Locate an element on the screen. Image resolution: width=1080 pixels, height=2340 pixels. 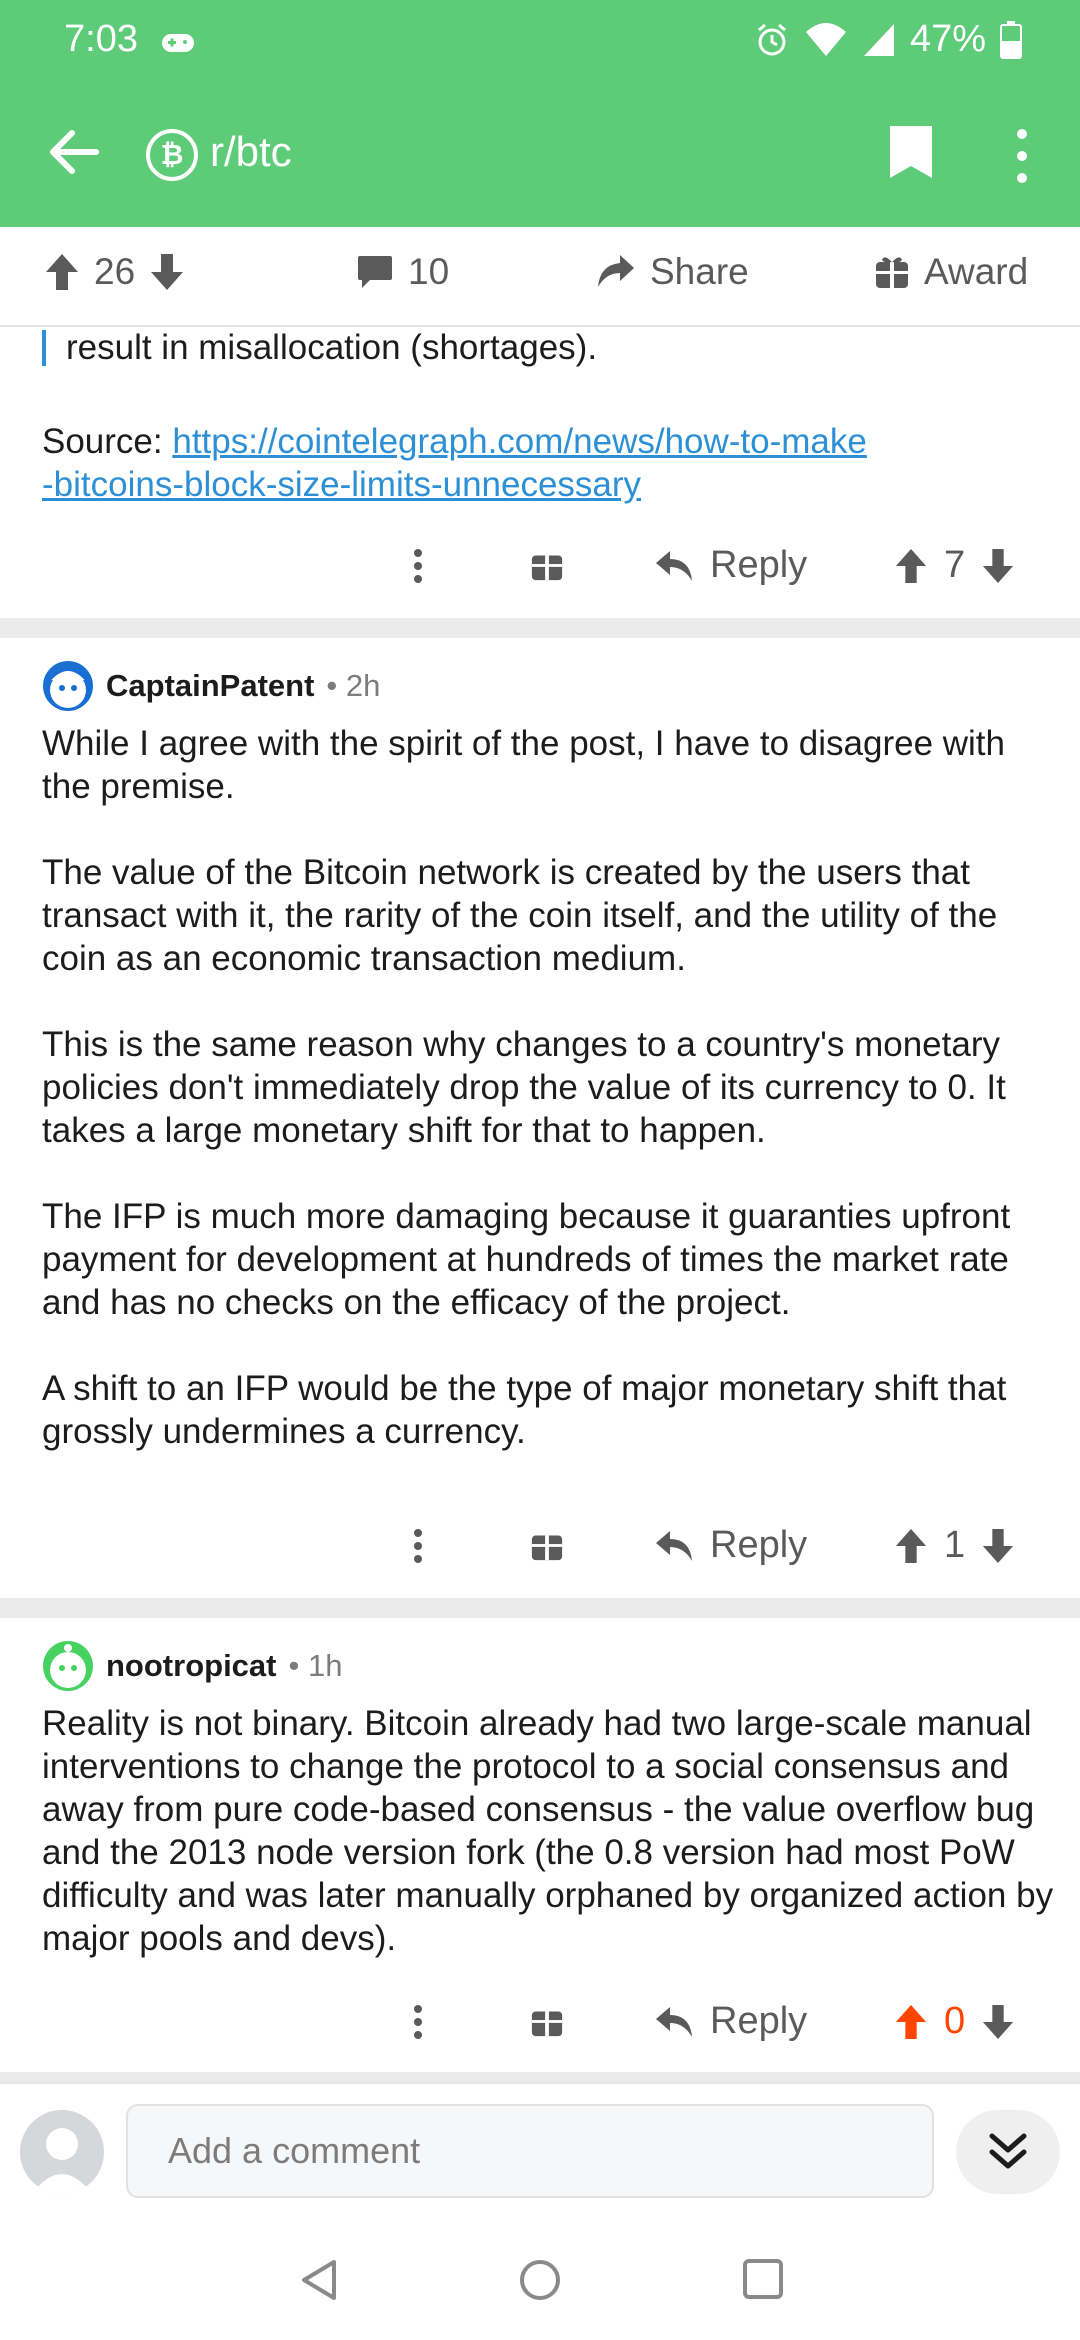
vote-count: 0 is located at coordinates (955, 2021).